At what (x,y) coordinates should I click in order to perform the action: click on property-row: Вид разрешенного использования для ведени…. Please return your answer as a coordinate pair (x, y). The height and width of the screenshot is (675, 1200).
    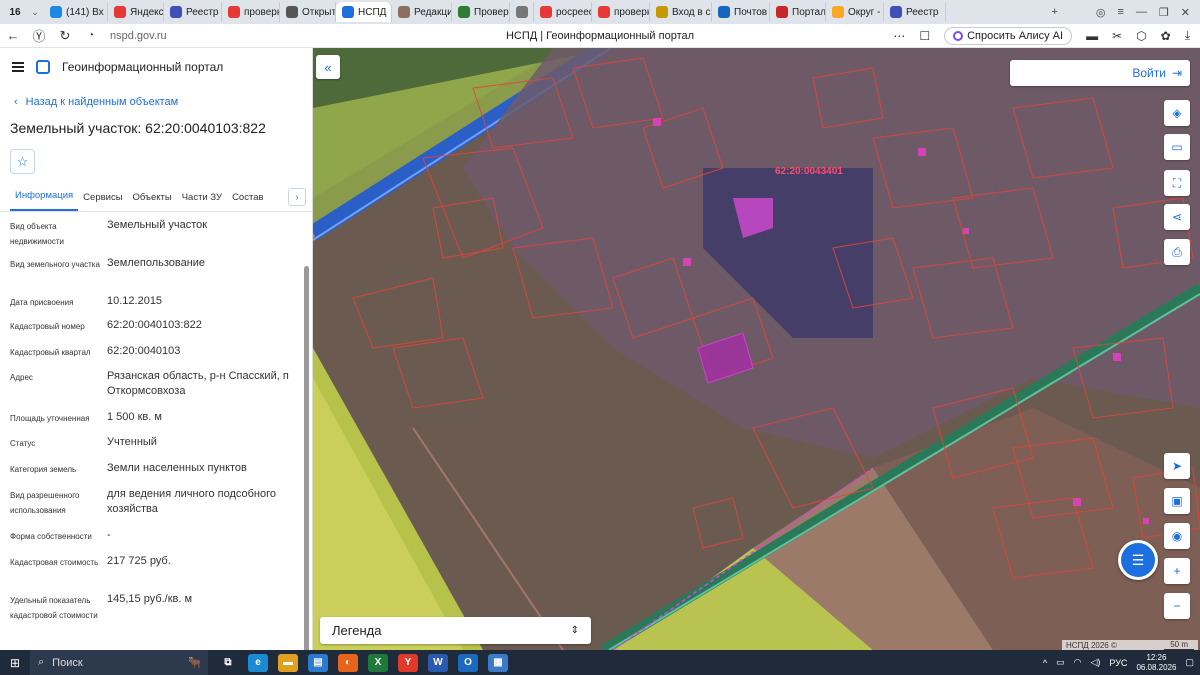
    Looking at the image, I should click on (150, 502).